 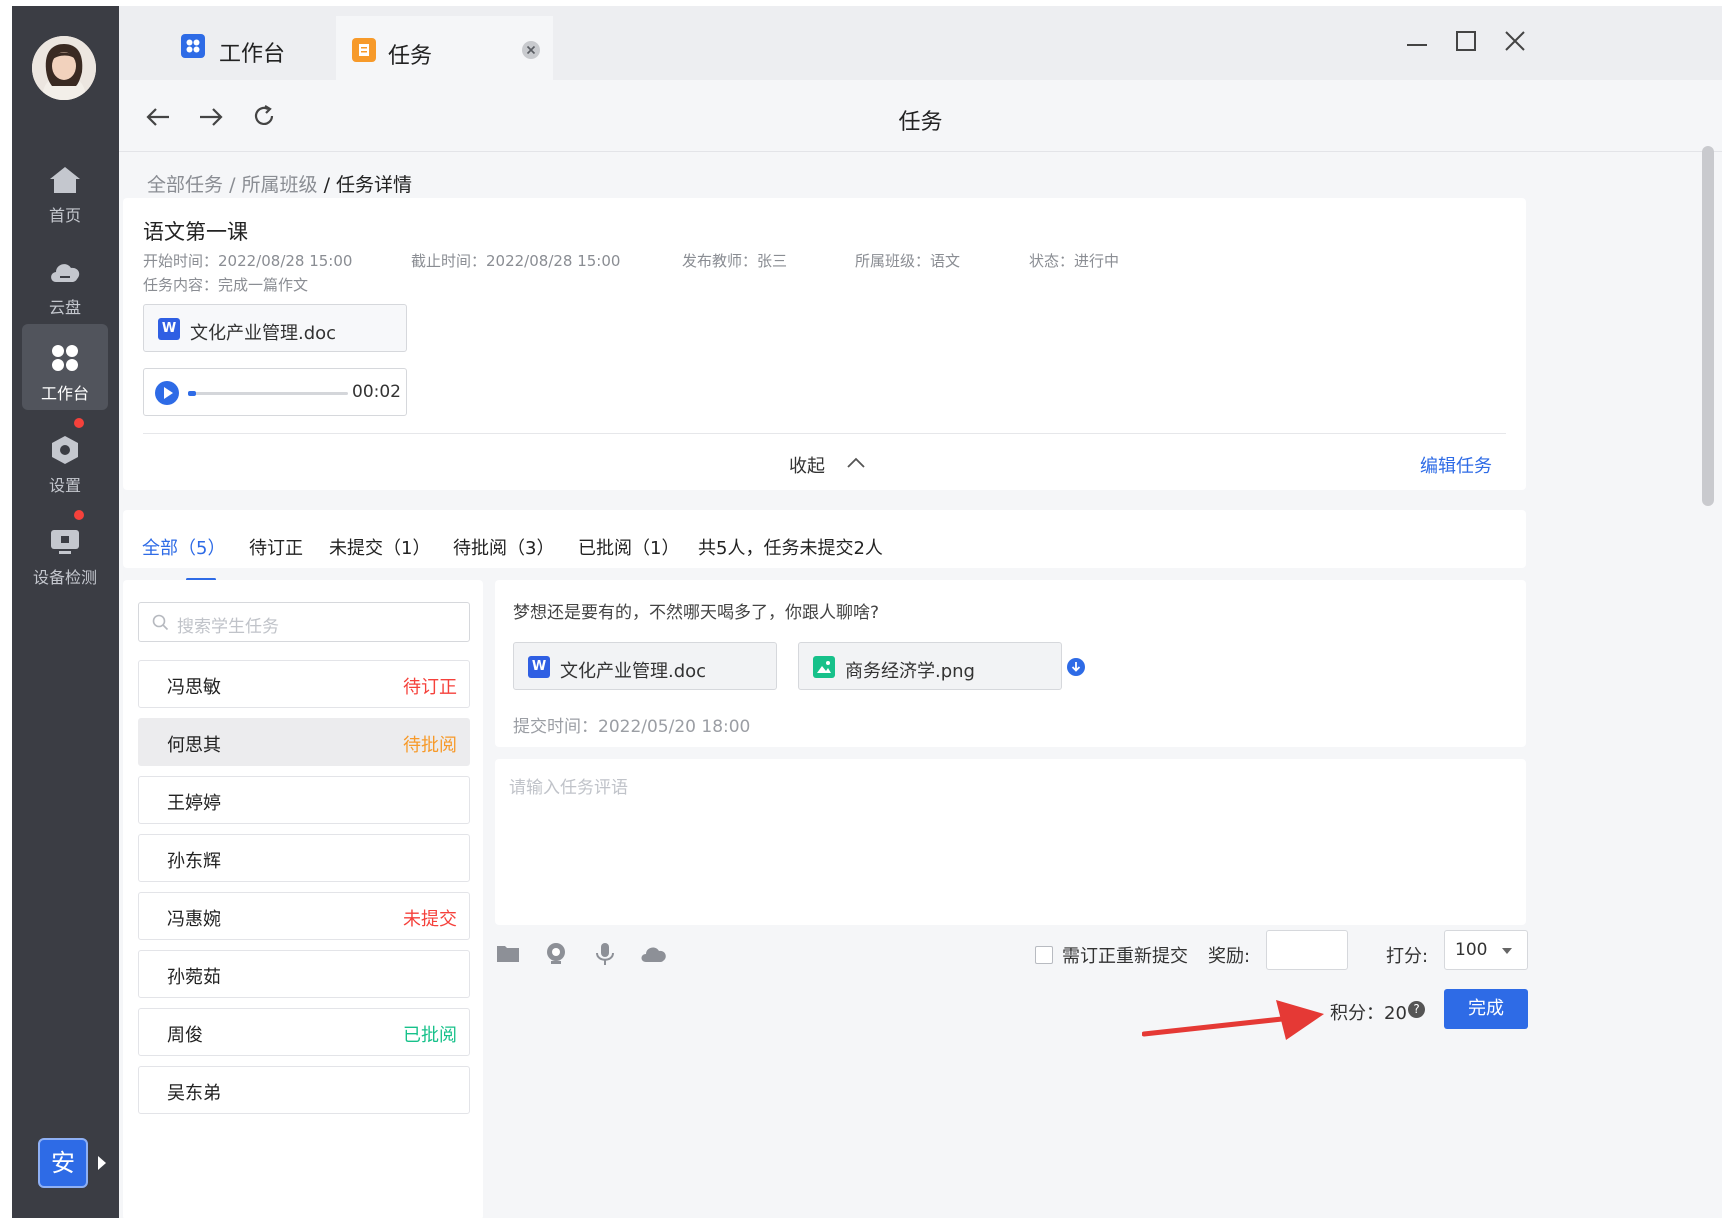 What do you see at coordinates (430, 919) in the screenshot?
I see `student-status: 未提交` at bounding box center [430, 919].